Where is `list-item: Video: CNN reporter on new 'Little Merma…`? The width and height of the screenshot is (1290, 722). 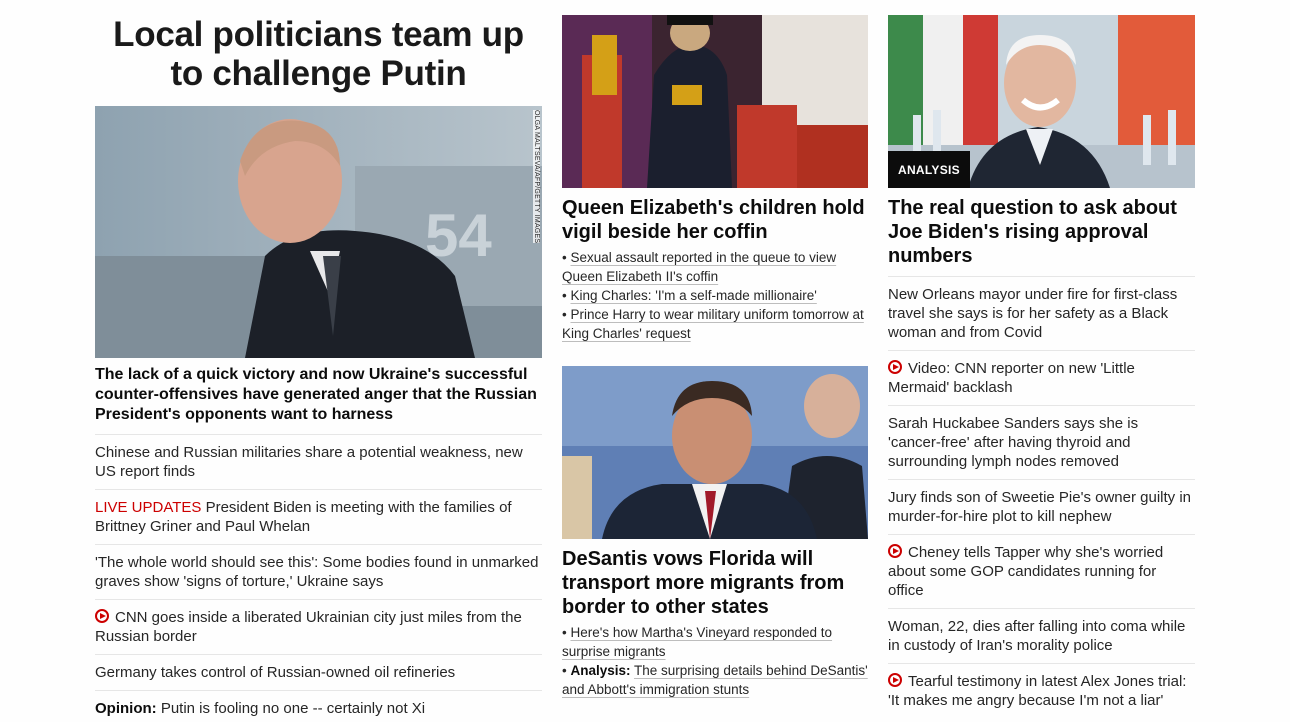
list-item: Video: CNN reporter on new 'Little Merma… is located at coordinates (1041, 378).